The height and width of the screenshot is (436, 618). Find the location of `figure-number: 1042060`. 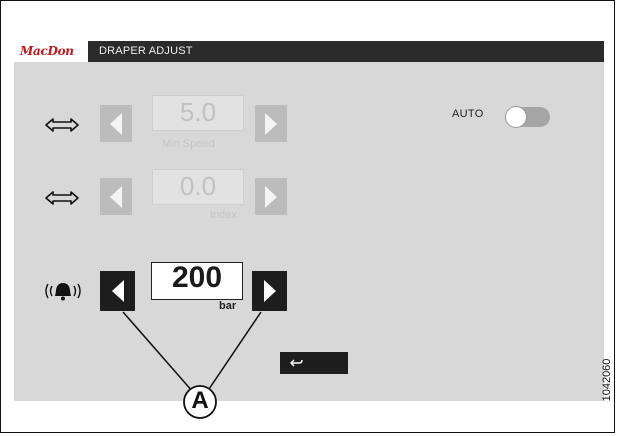

figure-number: 1042060 is located at coordinates (607, 380).